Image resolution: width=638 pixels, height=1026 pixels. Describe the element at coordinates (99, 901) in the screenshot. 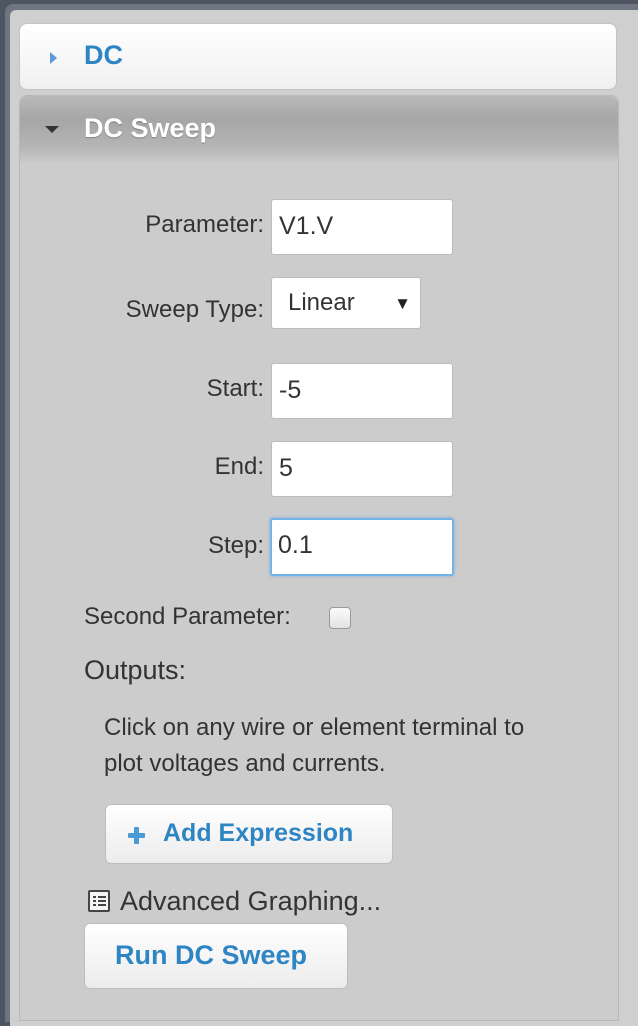

I see `list-icon` at that location.